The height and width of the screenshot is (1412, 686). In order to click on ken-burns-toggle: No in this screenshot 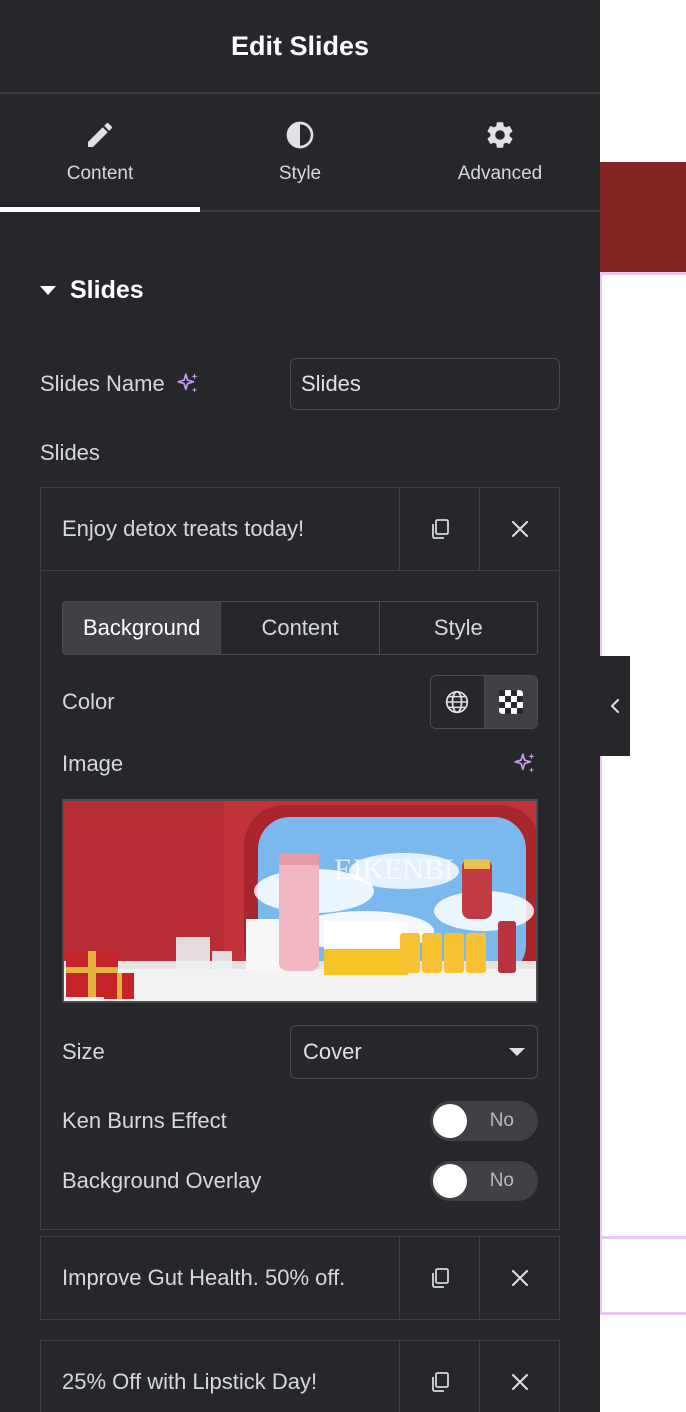, I will do `click(484, 1121)`.